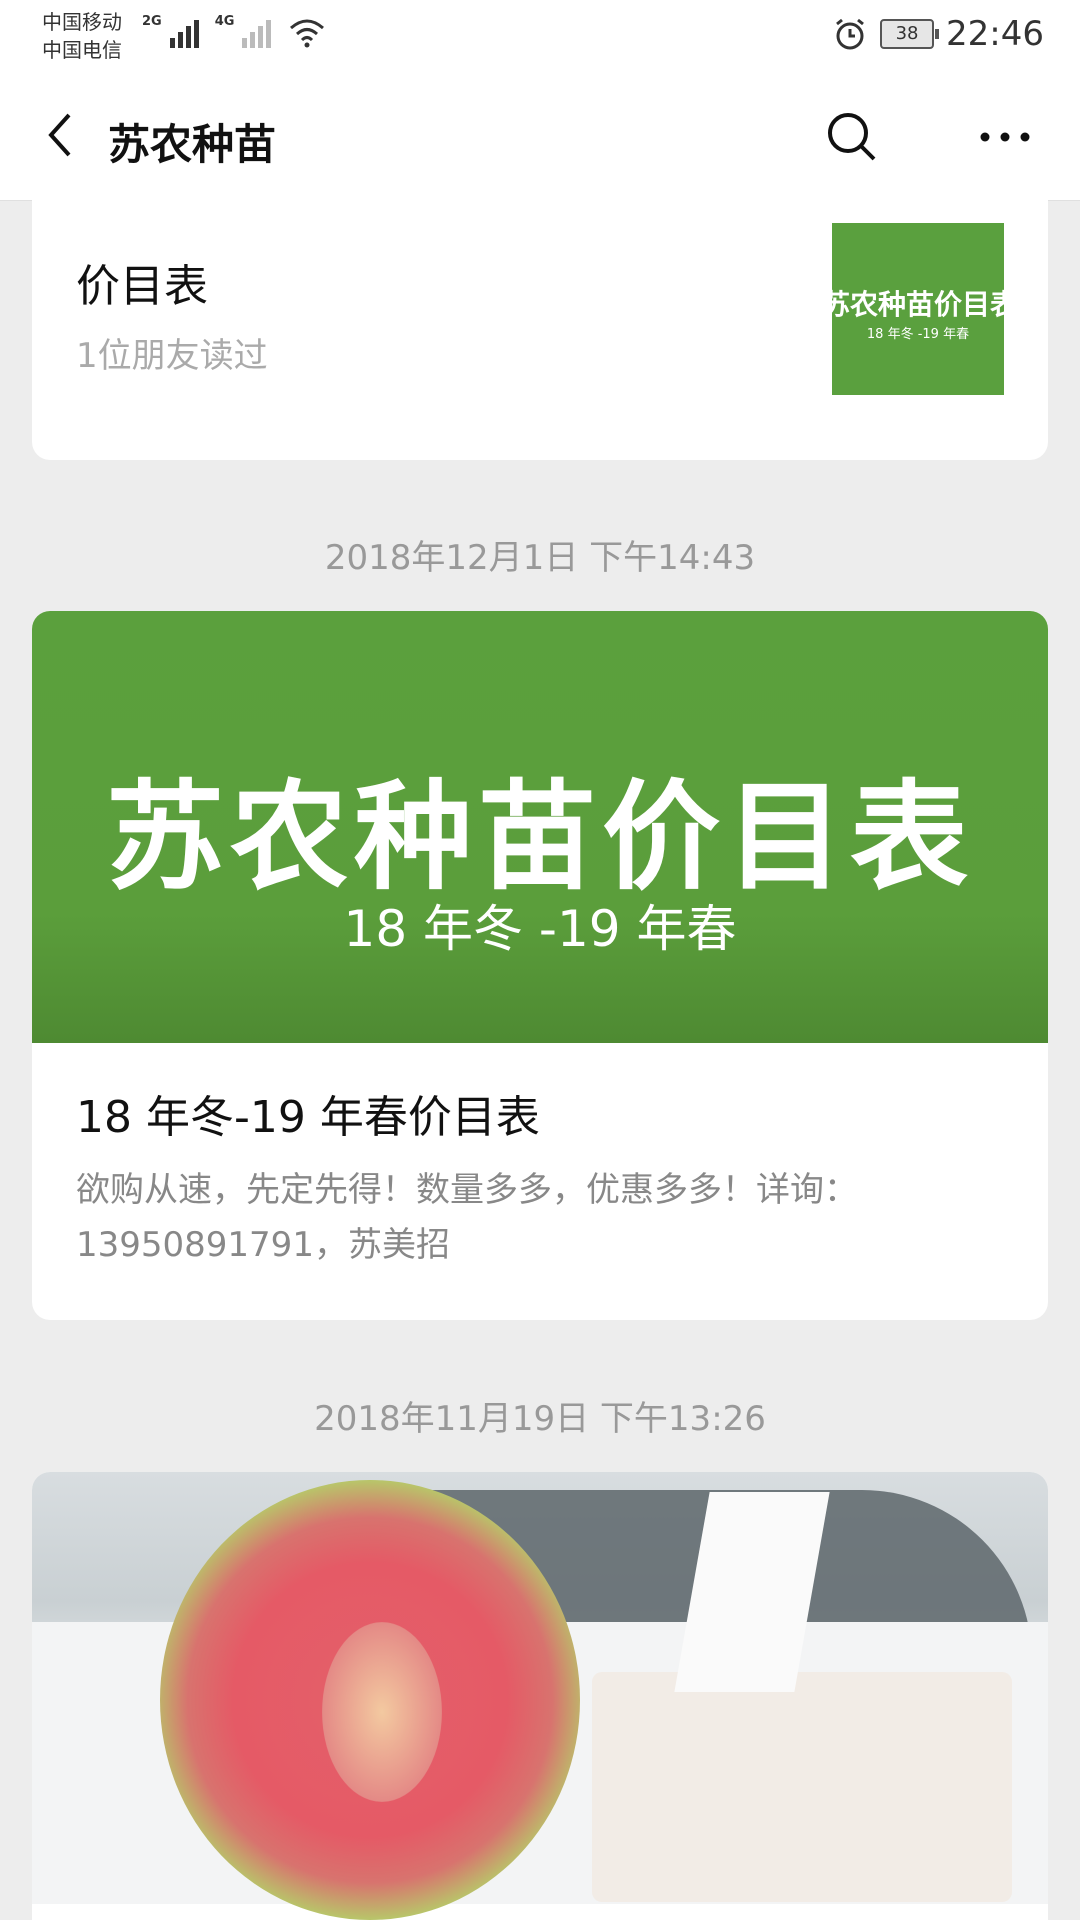 This screenshot has height=1920, width=1080. What do you see at coordinates (540, 138) in the screenshot?
I see `nav-bar: 苏农种苗` at bounding box center [540, 138].